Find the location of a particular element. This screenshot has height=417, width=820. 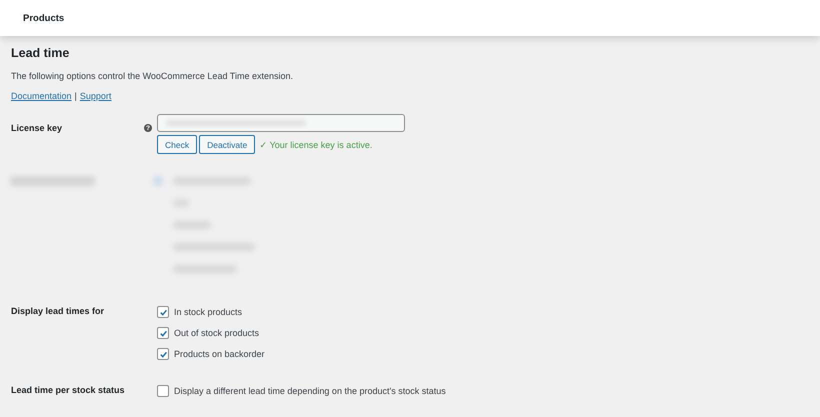

section-title: Lead time is located at coordinates (40, 53).